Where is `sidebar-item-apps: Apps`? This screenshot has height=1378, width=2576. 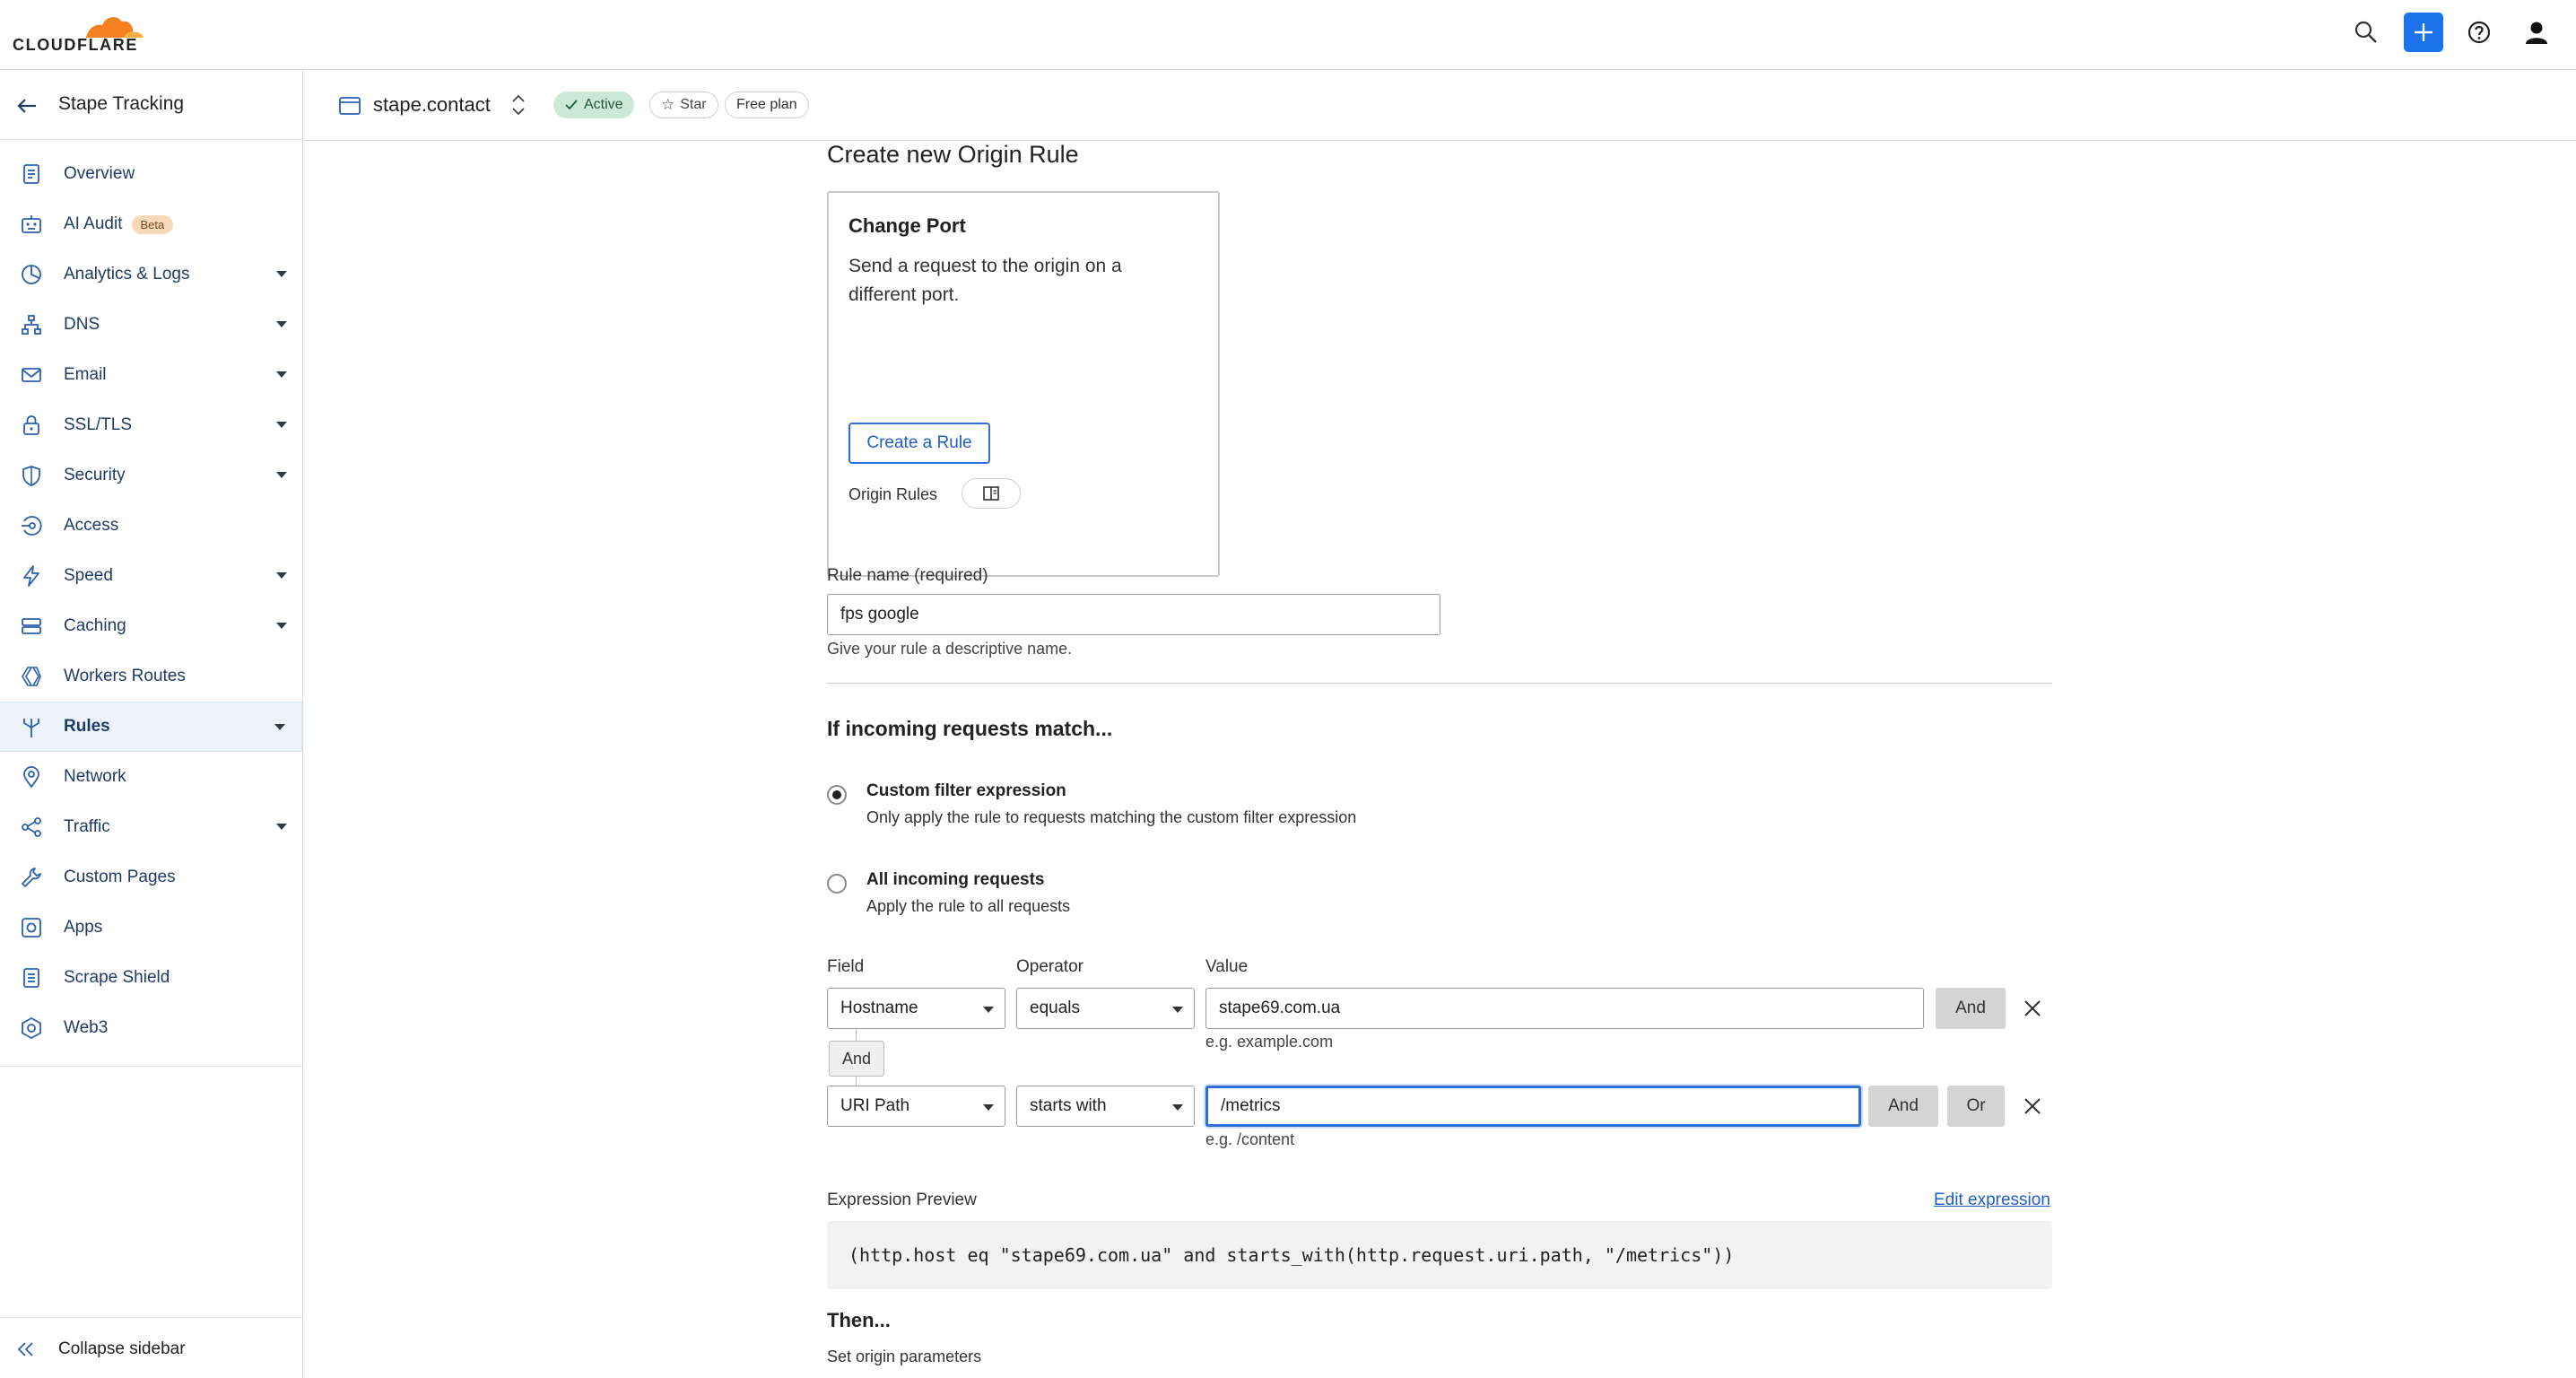 sidebar-item-apps: Apps is located at coordinates (151, 928).